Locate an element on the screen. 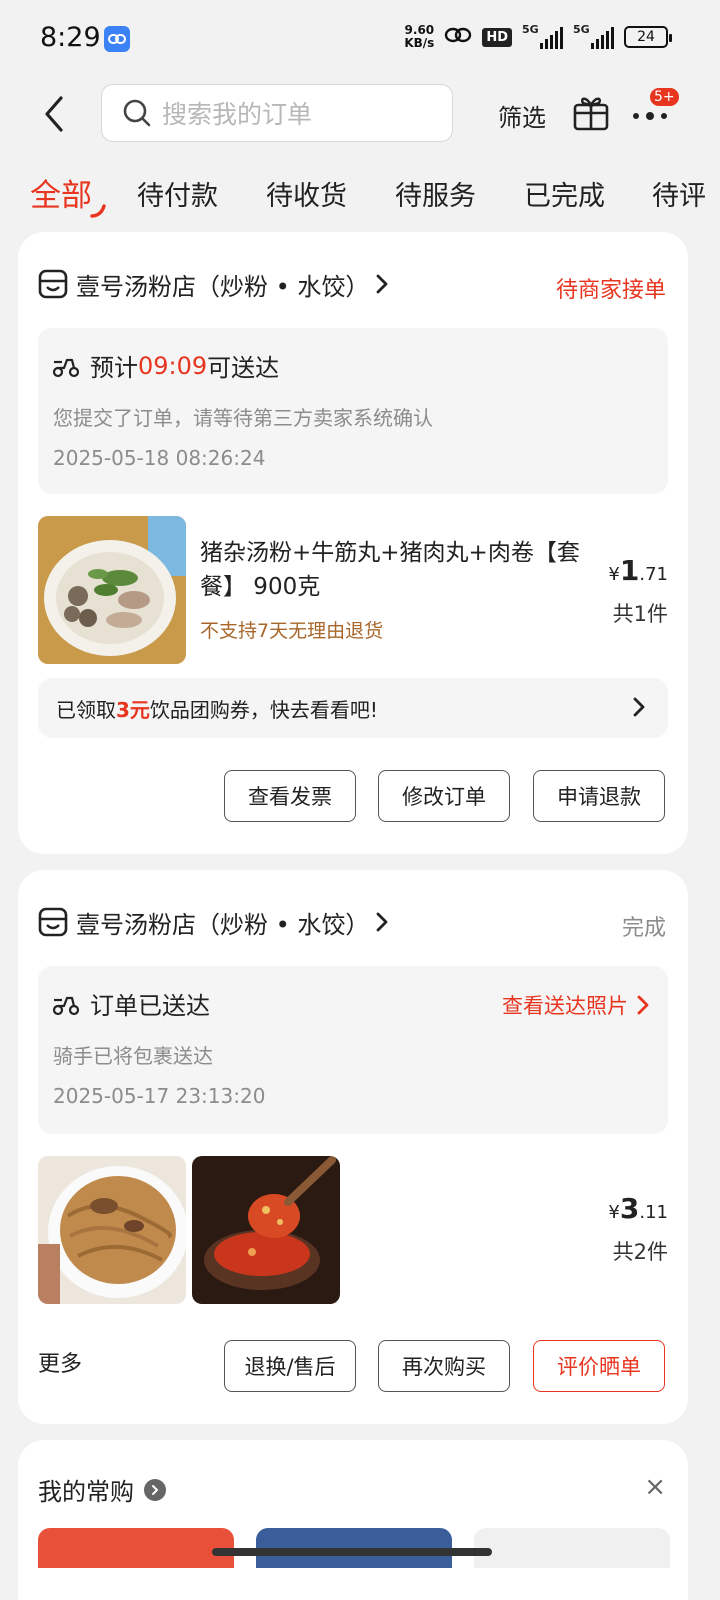  frequent-header: 我的常购 is located at coordinates (102, 1489).